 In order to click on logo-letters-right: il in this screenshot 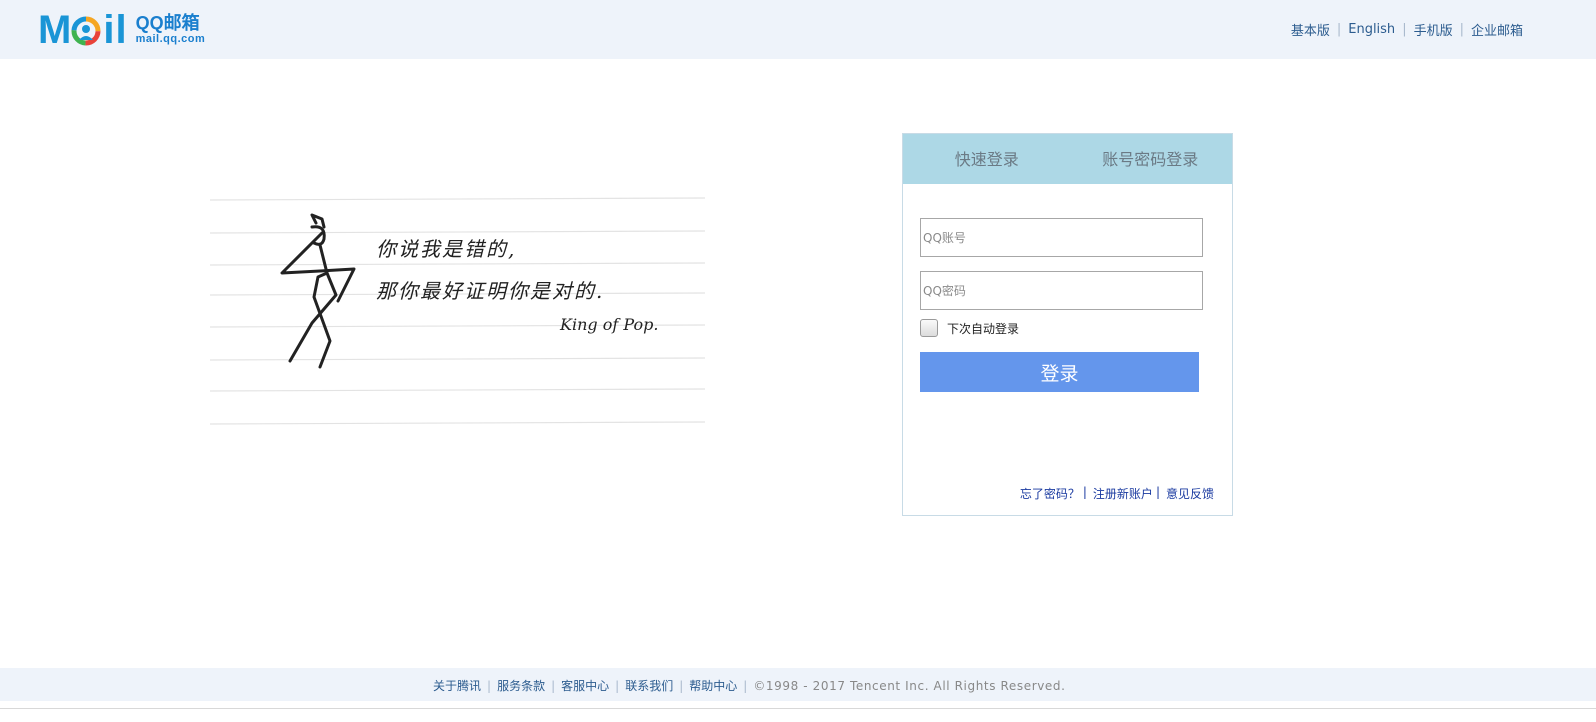, I will do `click(115, 30)`.